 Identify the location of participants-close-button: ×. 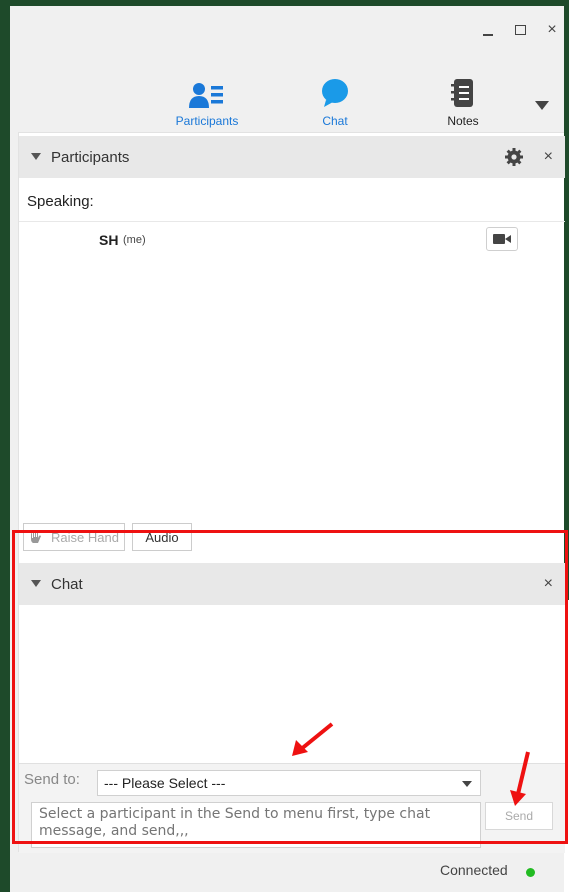
(548, 157).